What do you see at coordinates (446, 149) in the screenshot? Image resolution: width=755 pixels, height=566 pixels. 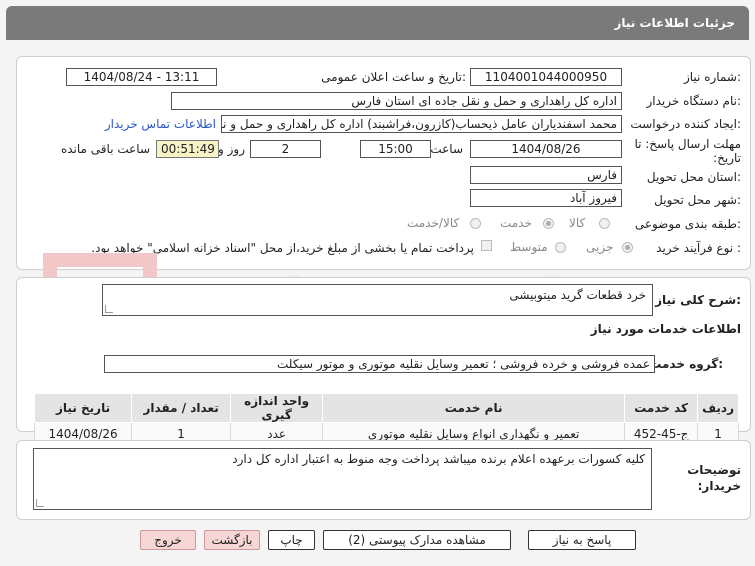 I see `deadline-time-label: ساعت` at bounding box center [446, 149].